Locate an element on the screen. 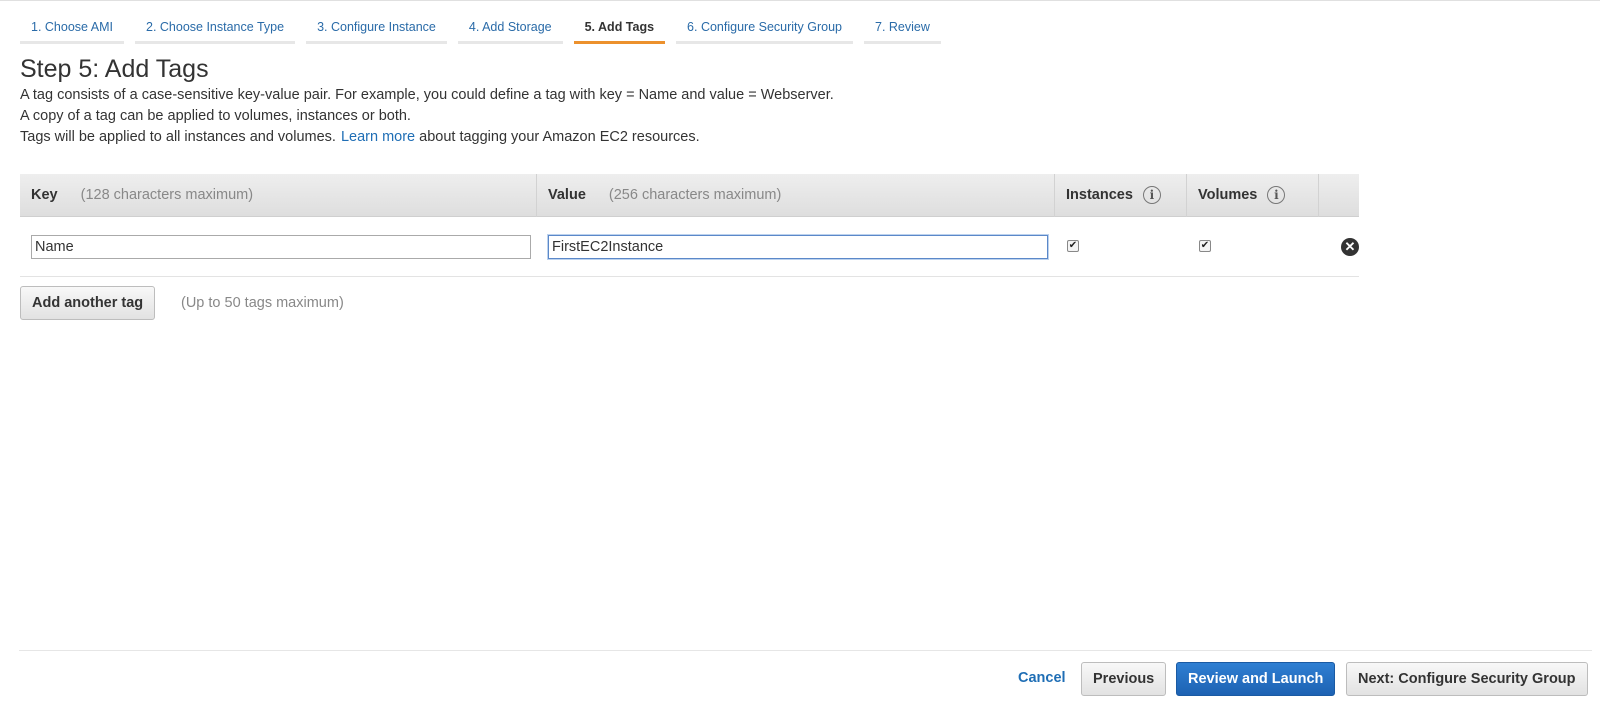  step-add-storage: 4. Add Storage is located at coordinates (510, 30).